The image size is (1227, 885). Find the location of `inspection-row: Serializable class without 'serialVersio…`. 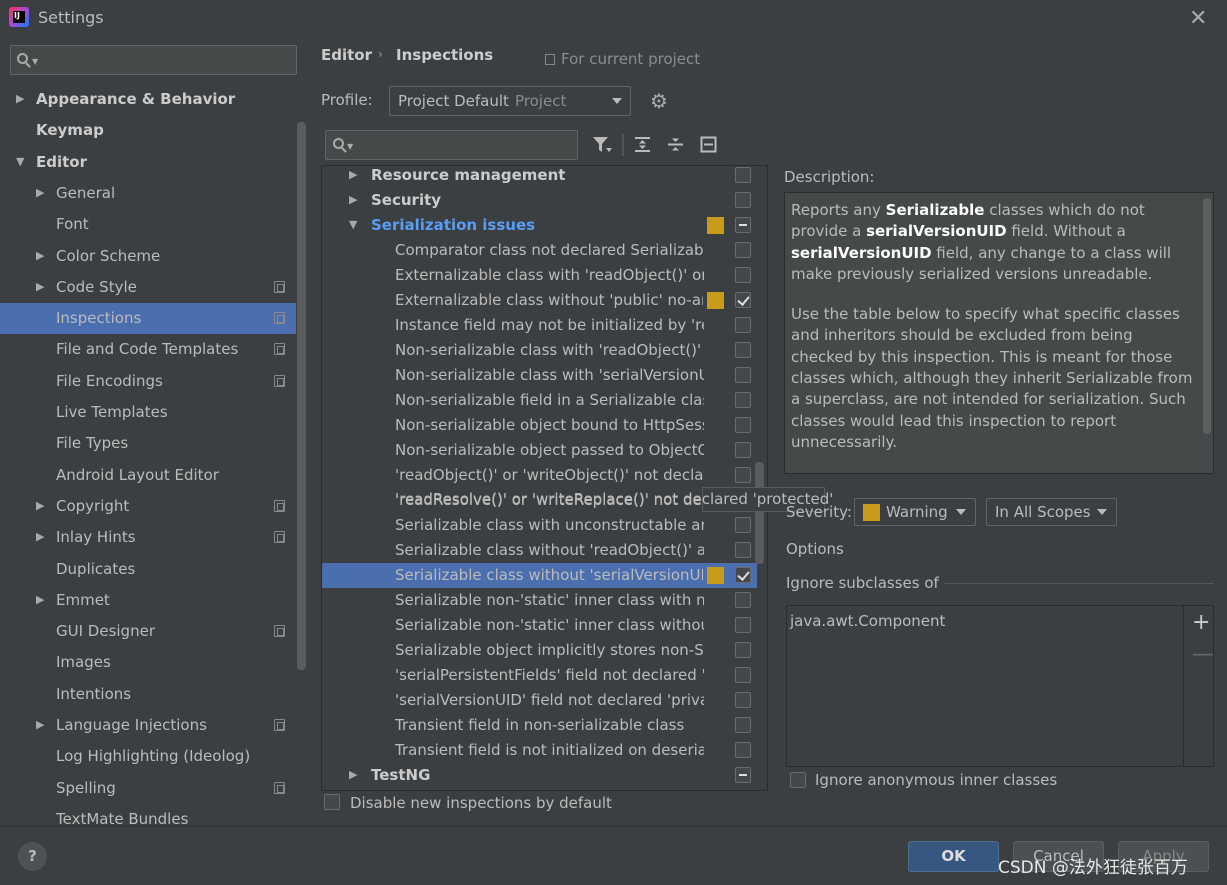

inspection-row: Serializable class without 'serialVersio… is located at coordinates (539, 575).